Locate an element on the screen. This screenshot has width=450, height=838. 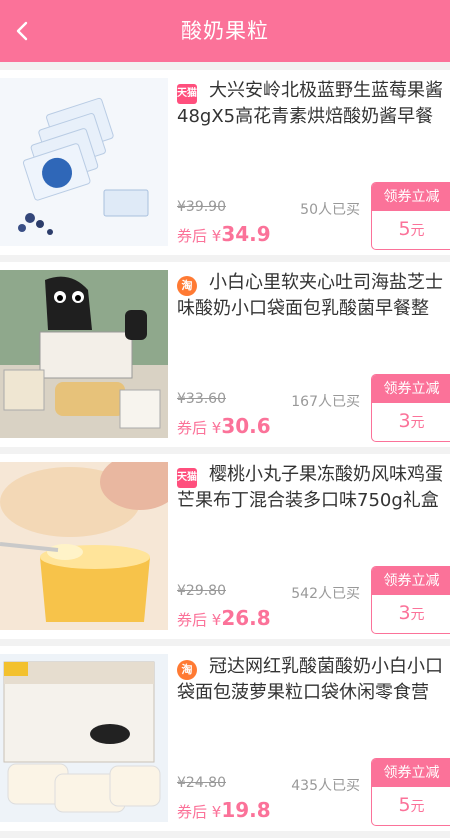
app-header: 酸奶果粒 is located at coordinates (225, 31).